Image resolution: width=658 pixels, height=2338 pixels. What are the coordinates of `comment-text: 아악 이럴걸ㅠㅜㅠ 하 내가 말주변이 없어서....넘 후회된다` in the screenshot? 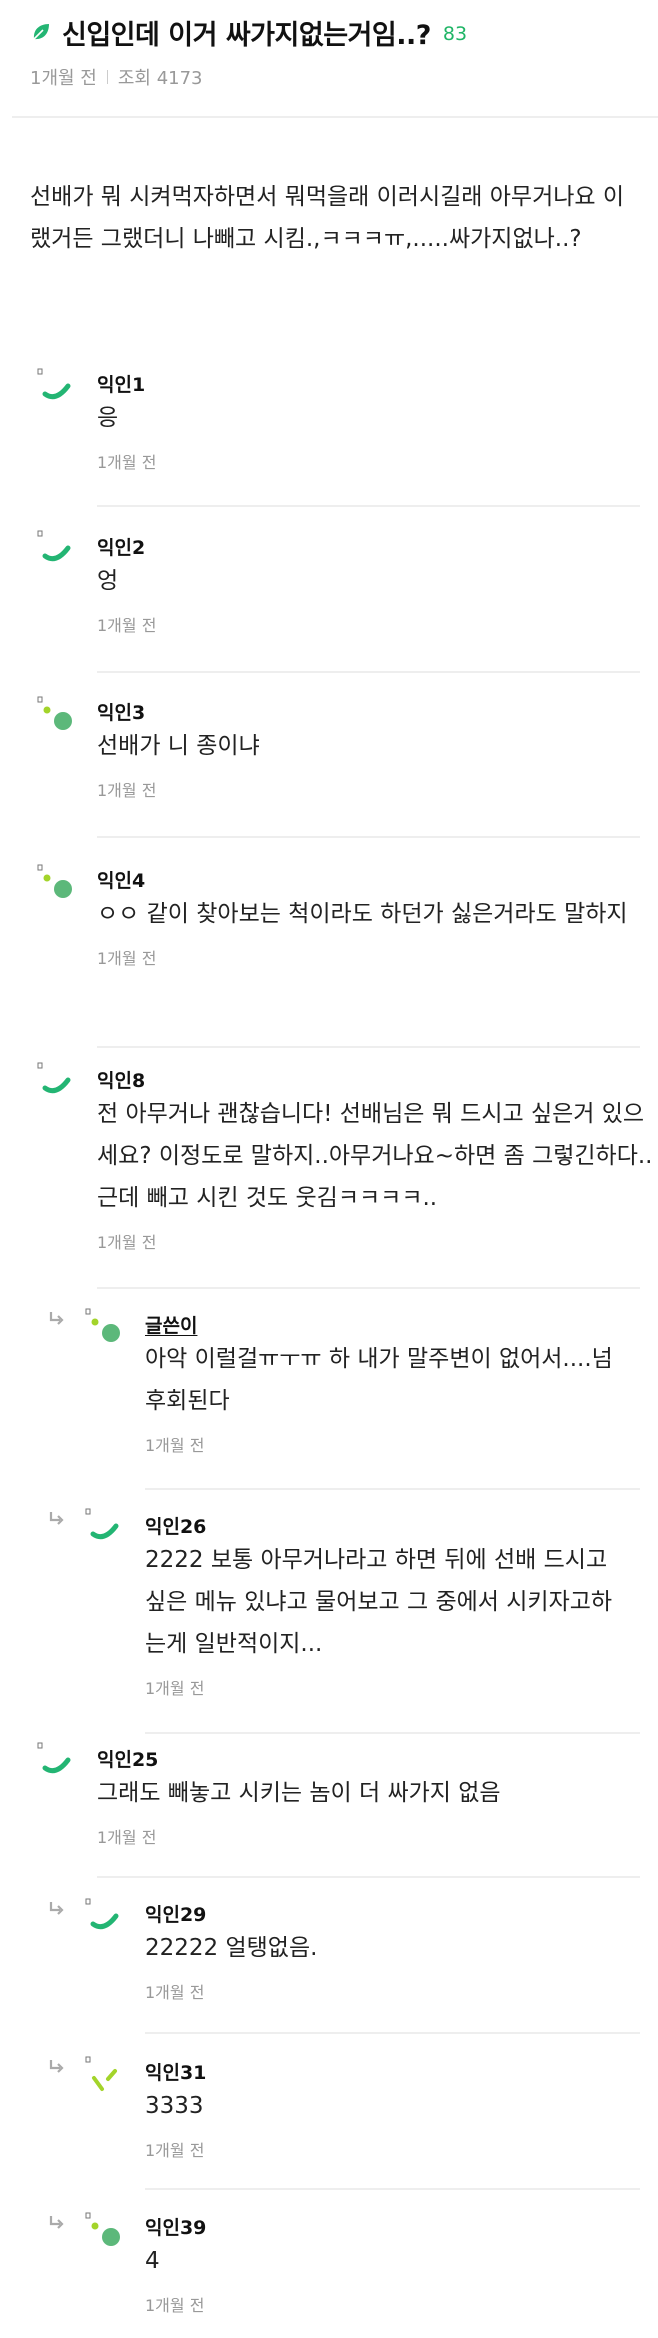 It's located at (379, 1380).